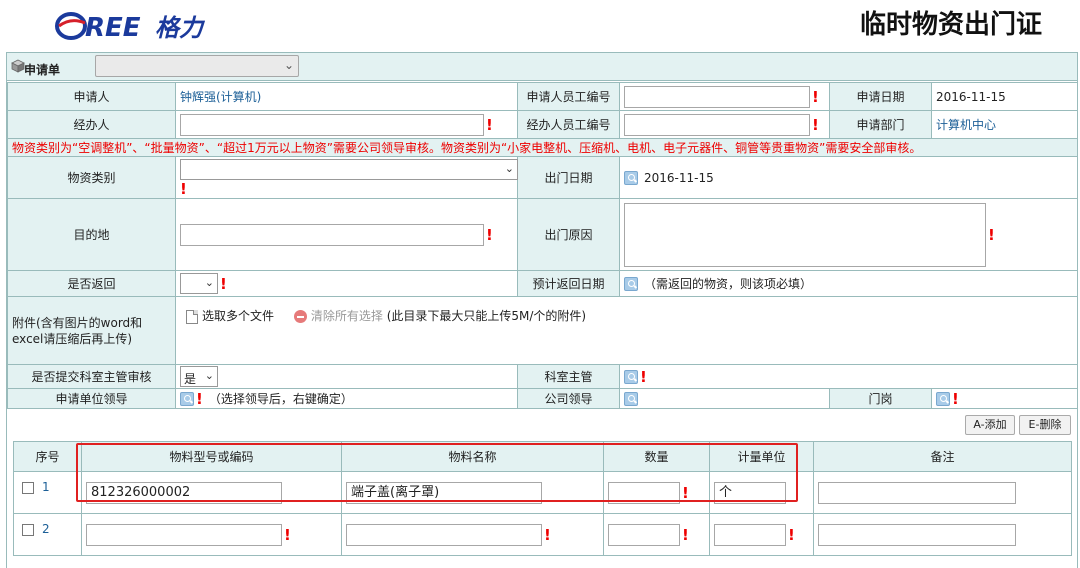 The height and width of the screenshot is (568, 1080). I want to click on select-files-label: 选取多个文件, so click(238, 316).